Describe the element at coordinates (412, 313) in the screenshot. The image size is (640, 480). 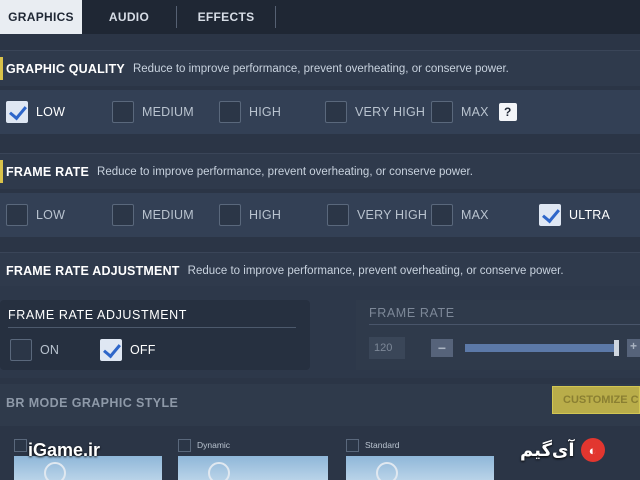
I see `panel-title: FRAME RATE` at that location.